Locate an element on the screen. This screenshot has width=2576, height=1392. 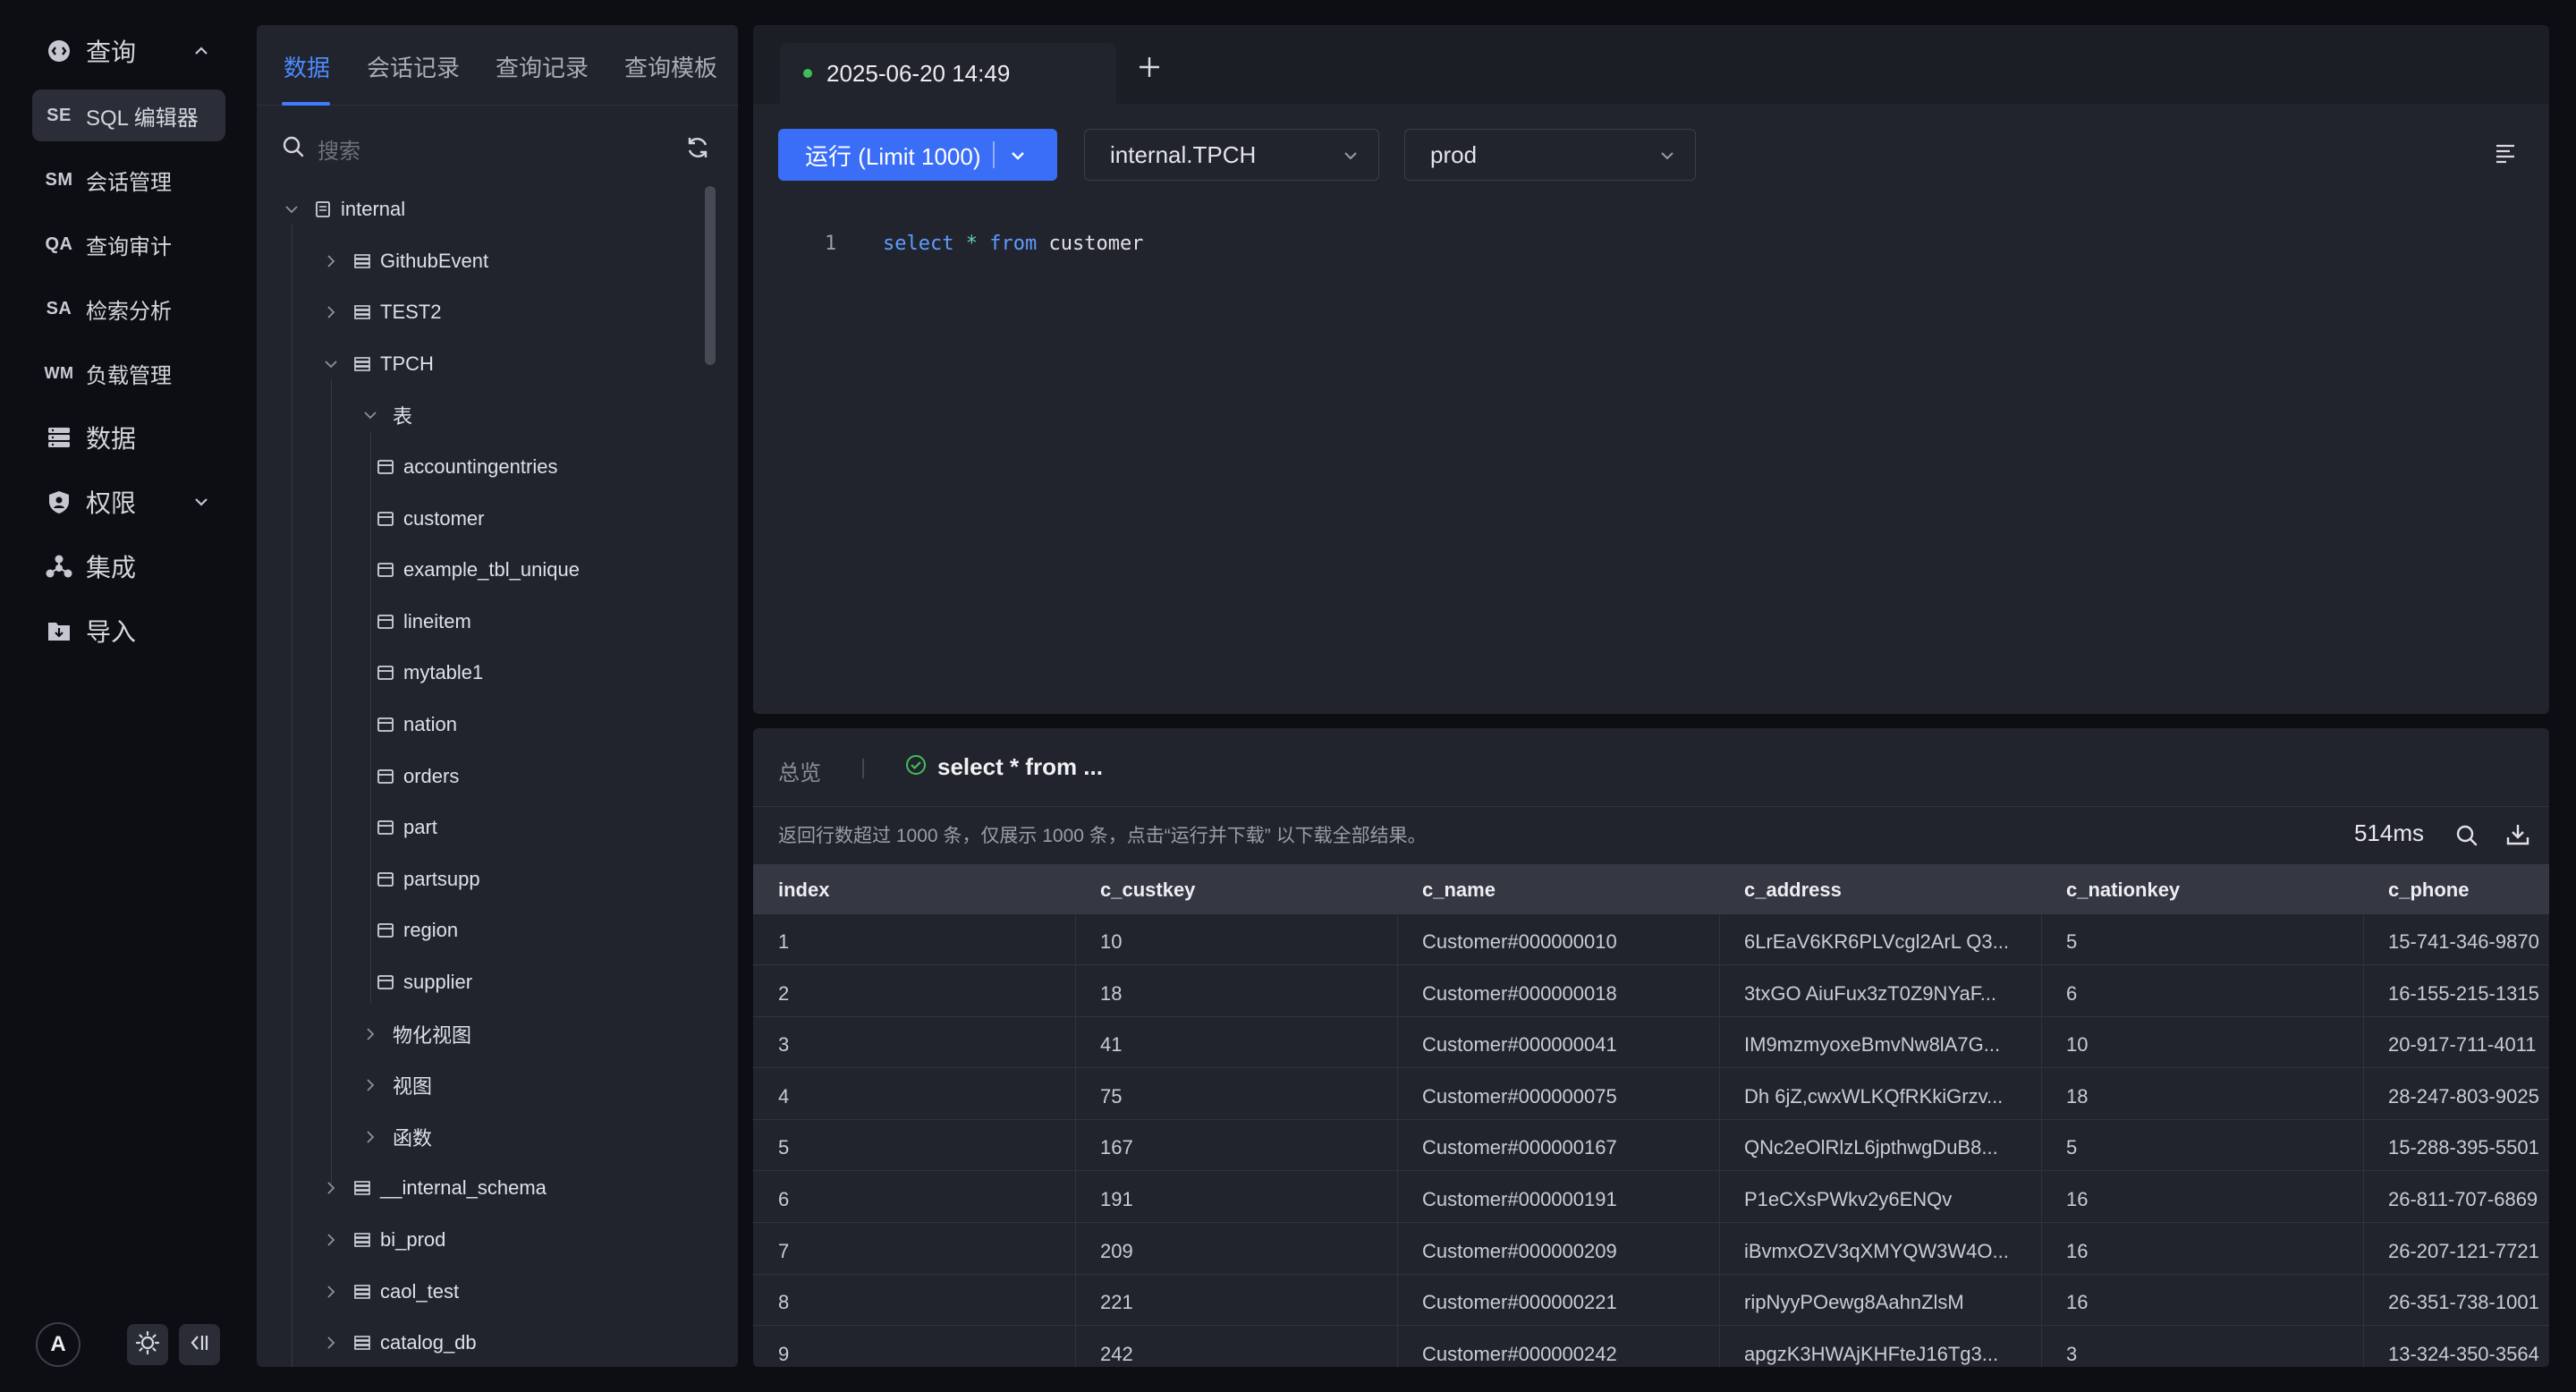
panel-tabs: 数据 会话记录 查询记录 查询模板 is located at coordinates (497, 65).